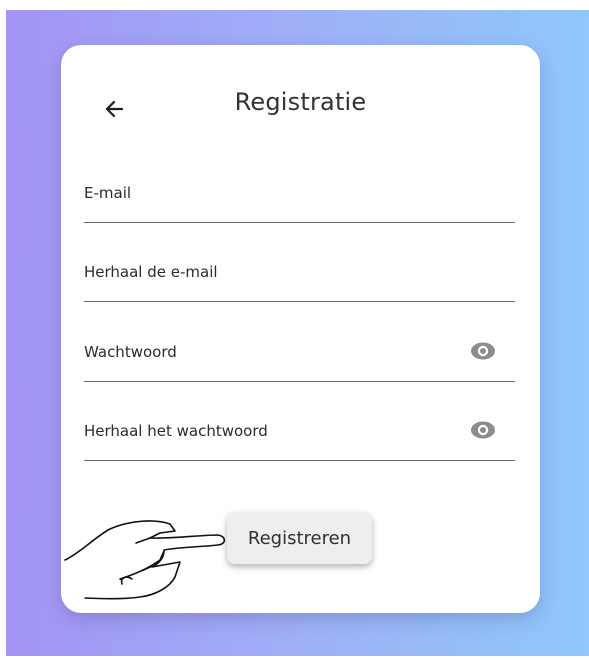 The image size is (589, 660). What do you see at coordinates (145, 560) in the screenshot?
I see `pointing-hand-icon` at bounding box center [145, 560].